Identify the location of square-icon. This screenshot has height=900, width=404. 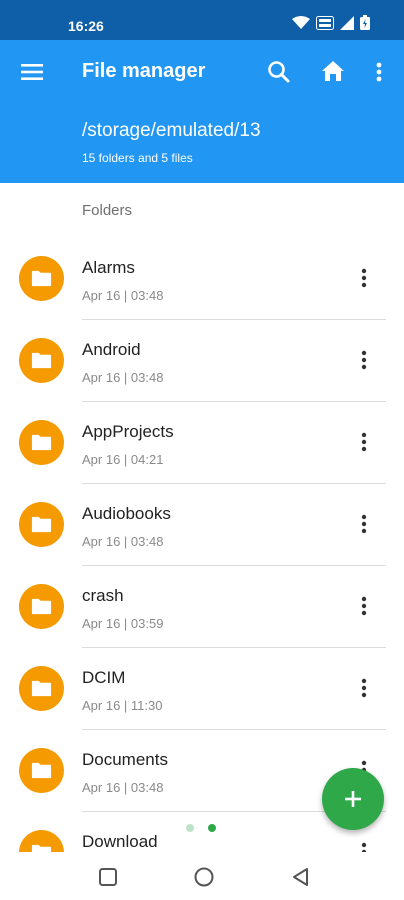
(108, 877).